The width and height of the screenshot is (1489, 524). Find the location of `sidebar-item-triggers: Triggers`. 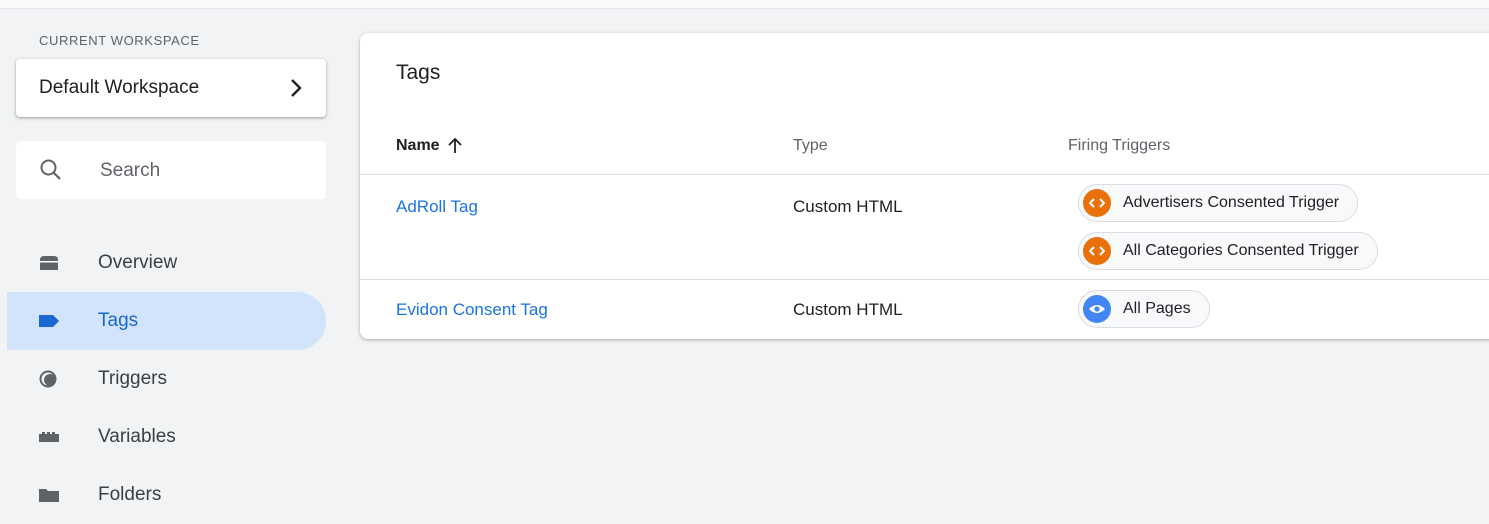

sidebar-item-triggers: Triggers is located at coordinates (163, 379).